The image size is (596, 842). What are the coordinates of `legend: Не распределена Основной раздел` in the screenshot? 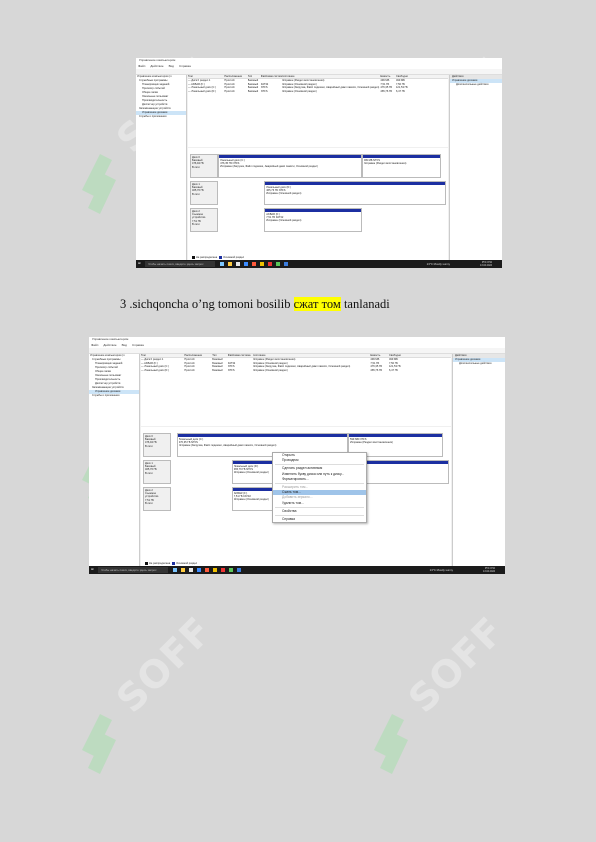 It's located at (217, 257).